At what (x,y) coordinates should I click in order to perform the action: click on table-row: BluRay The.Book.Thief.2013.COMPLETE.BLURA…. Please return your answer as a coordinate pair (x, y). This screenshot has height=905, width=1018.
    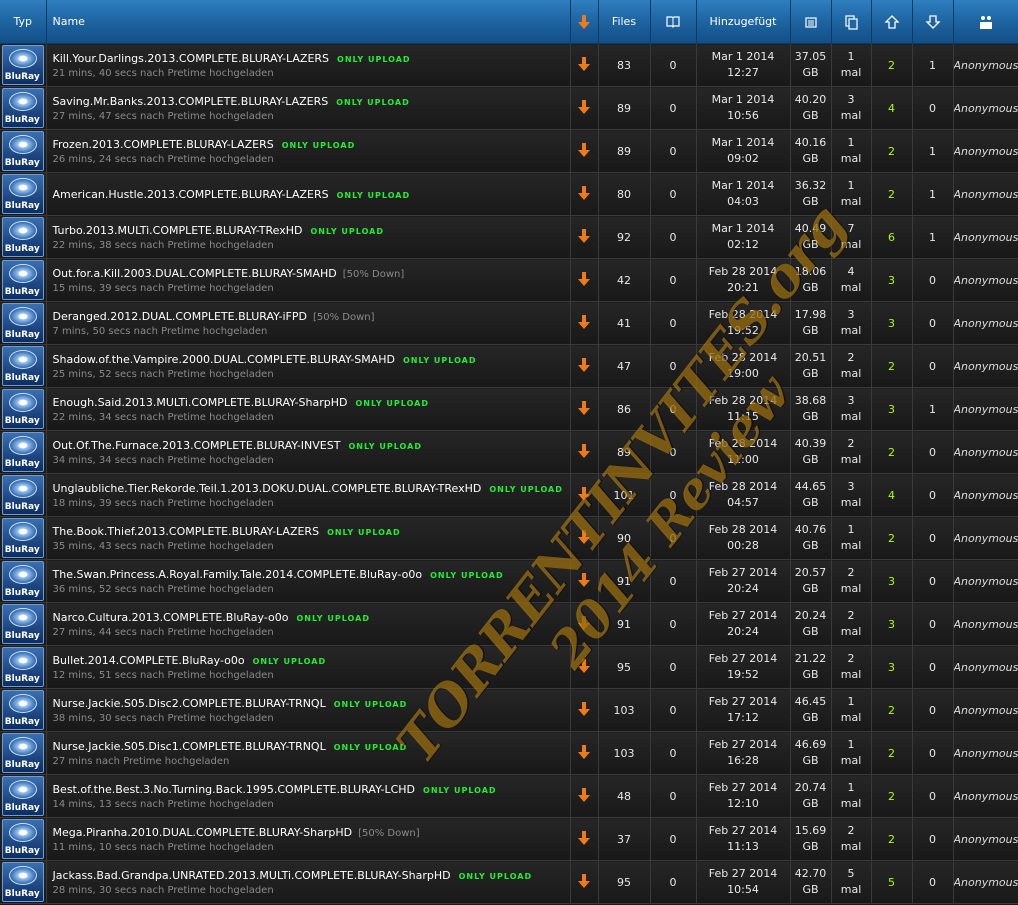
    Looking at the image, I should click on (509, 538).